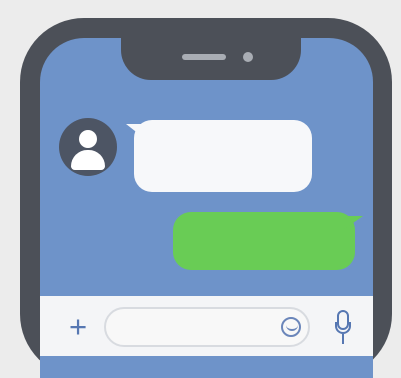  I want to click on outgoing-message-bubble, so click(264, 241).